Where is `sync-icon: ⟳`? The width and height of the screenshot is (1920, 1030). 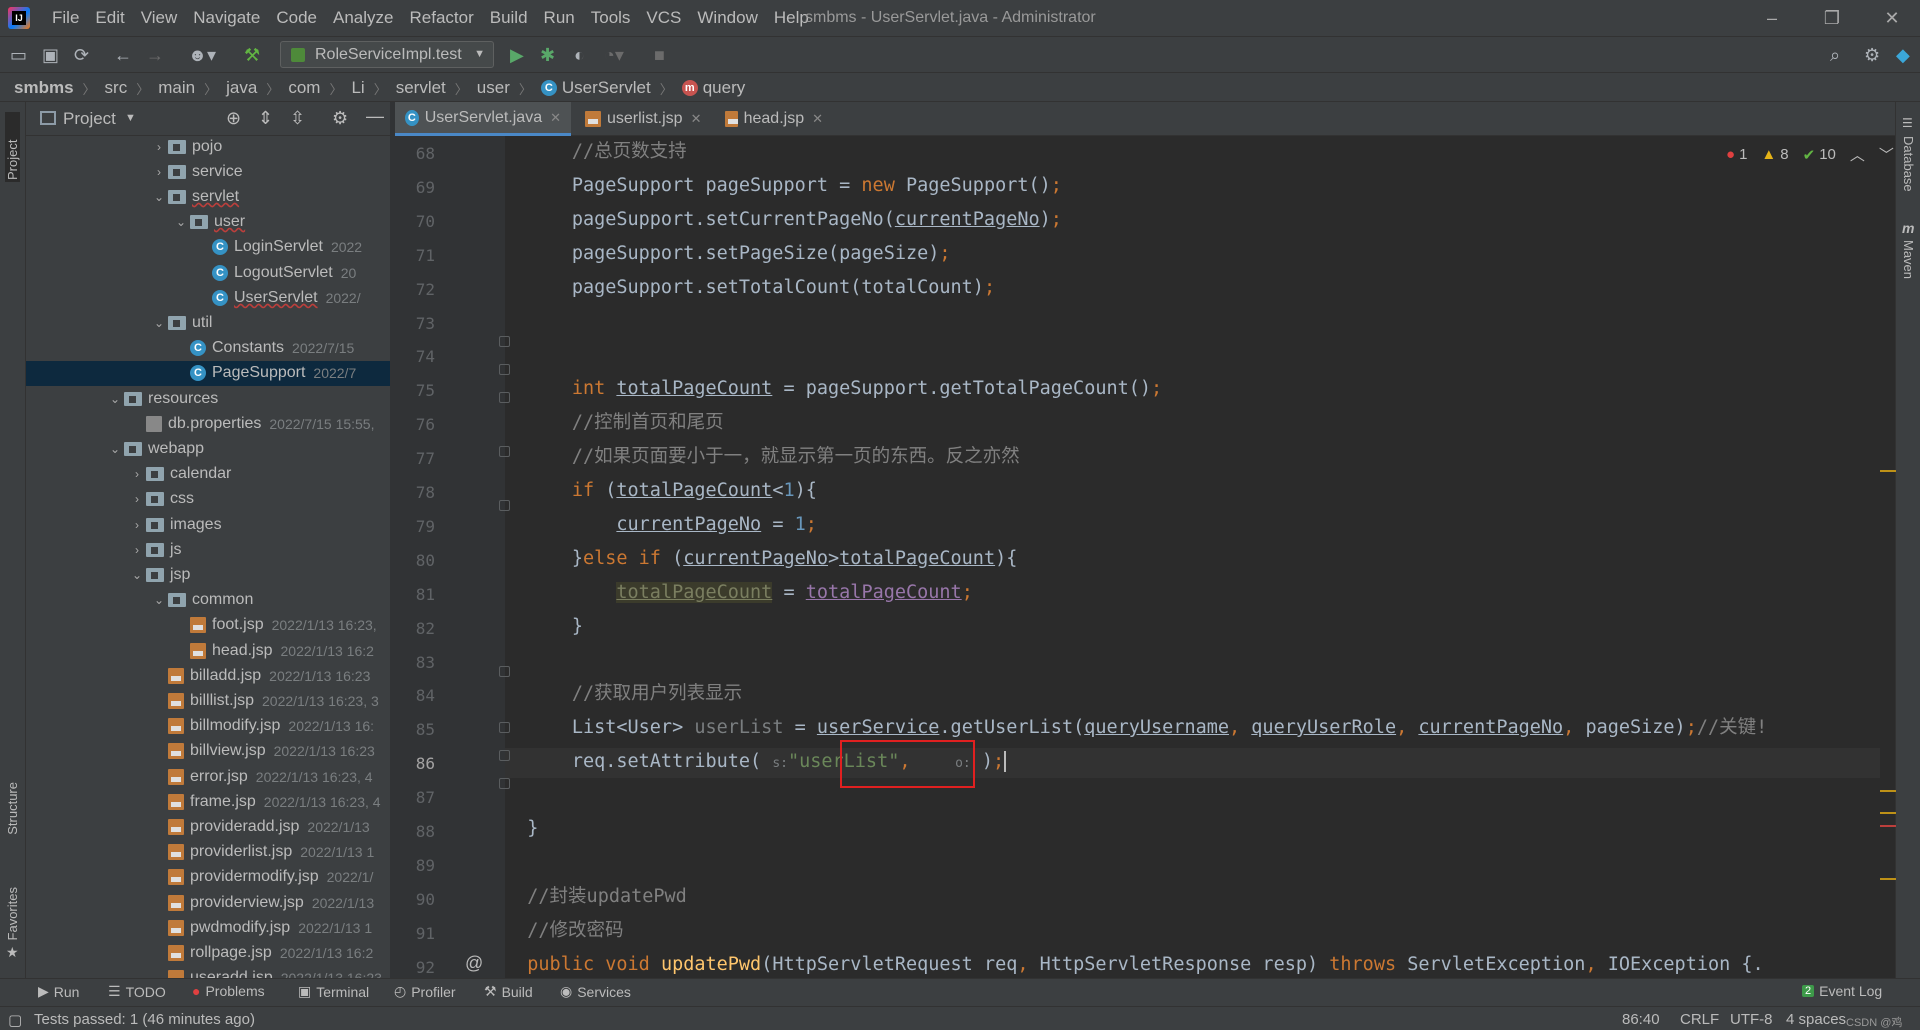
sync-icon: ⟳ is located at coordinates (81, 55).